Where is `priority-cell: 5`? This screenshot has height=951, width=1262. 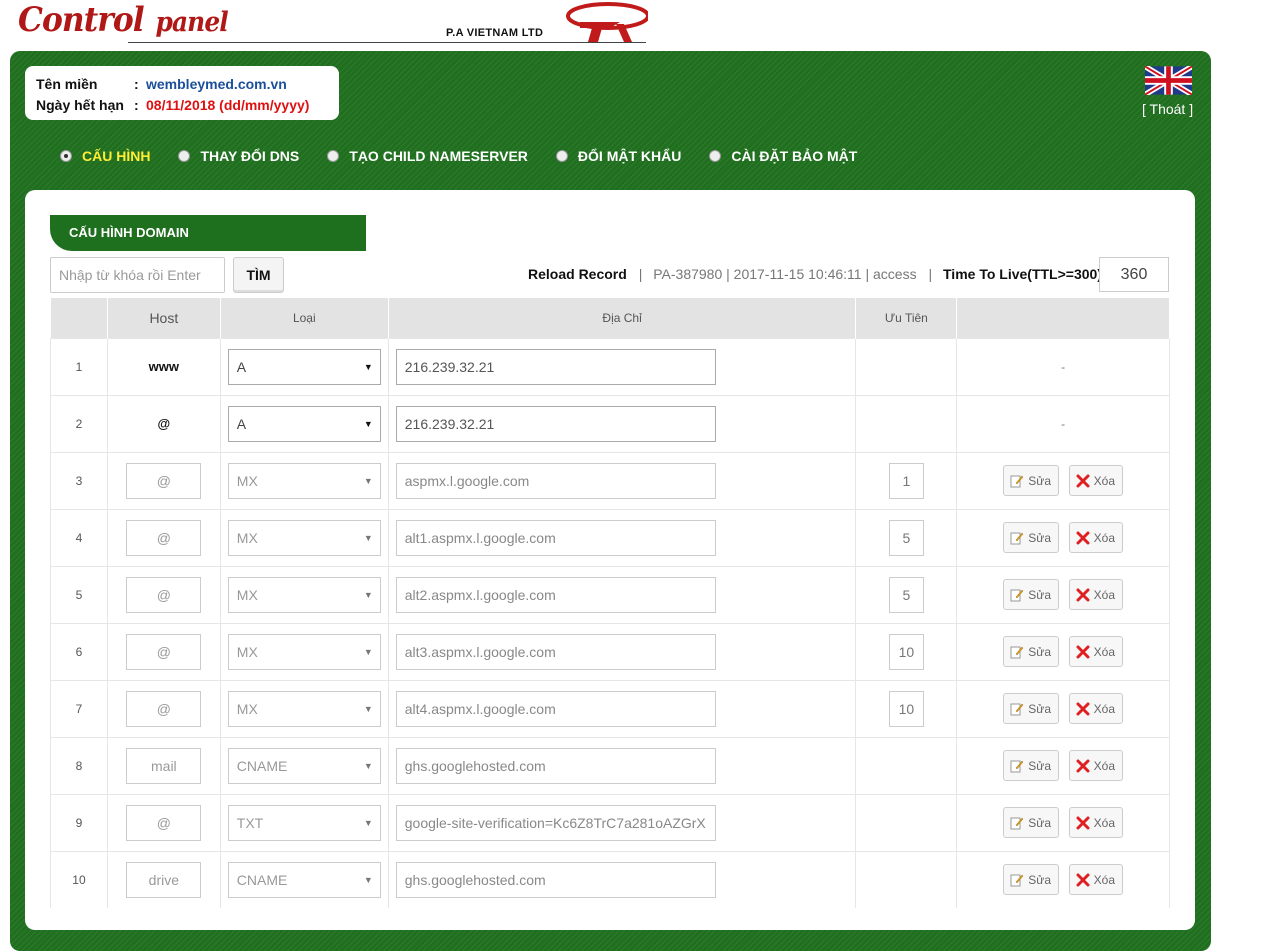
priority-cell: 5 is located at coordinates (906, 537).